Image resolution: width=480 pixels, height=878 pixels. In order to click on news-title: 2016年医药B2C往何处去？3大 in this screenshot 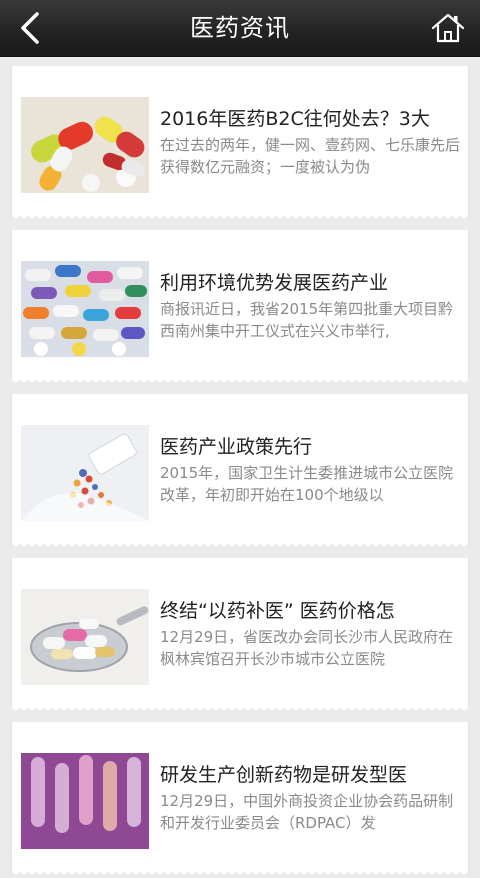, I will do `click(295, 119)`.